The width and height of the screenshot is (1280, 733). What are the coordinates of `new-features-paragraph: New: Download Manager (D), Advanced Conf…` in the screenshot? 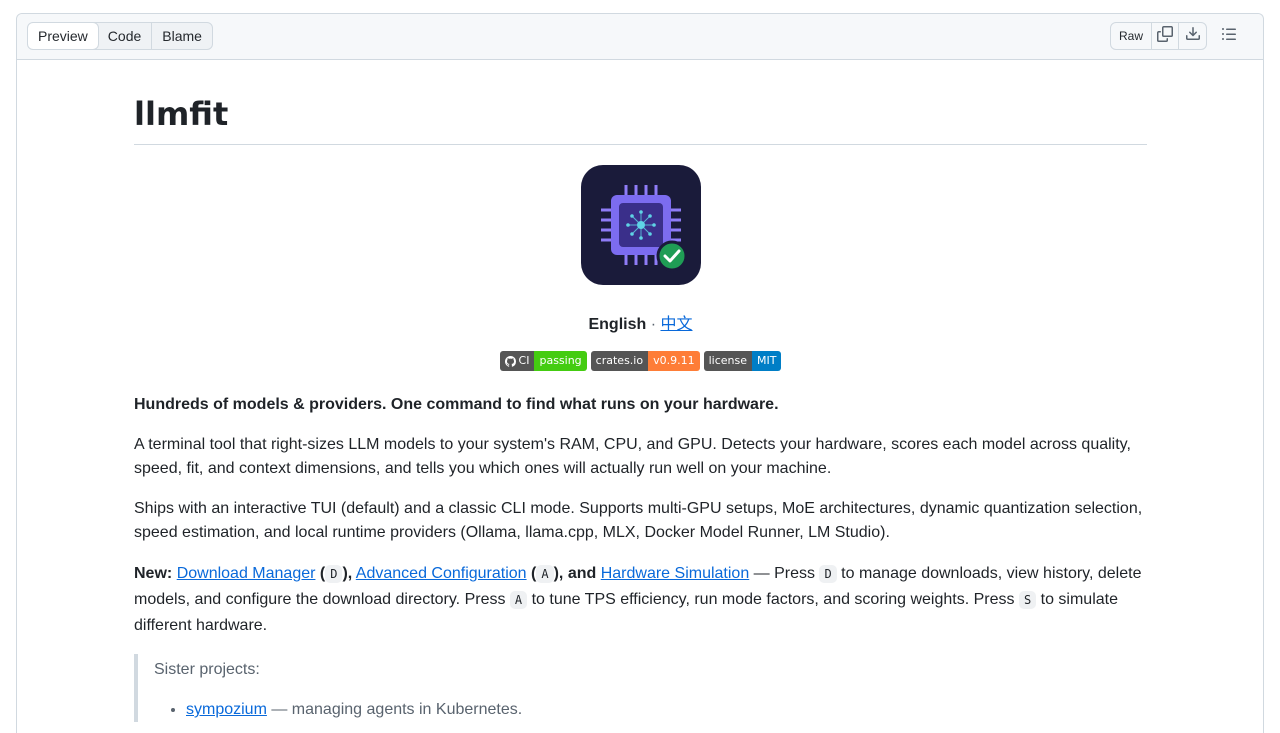 It's located at (638, 599).